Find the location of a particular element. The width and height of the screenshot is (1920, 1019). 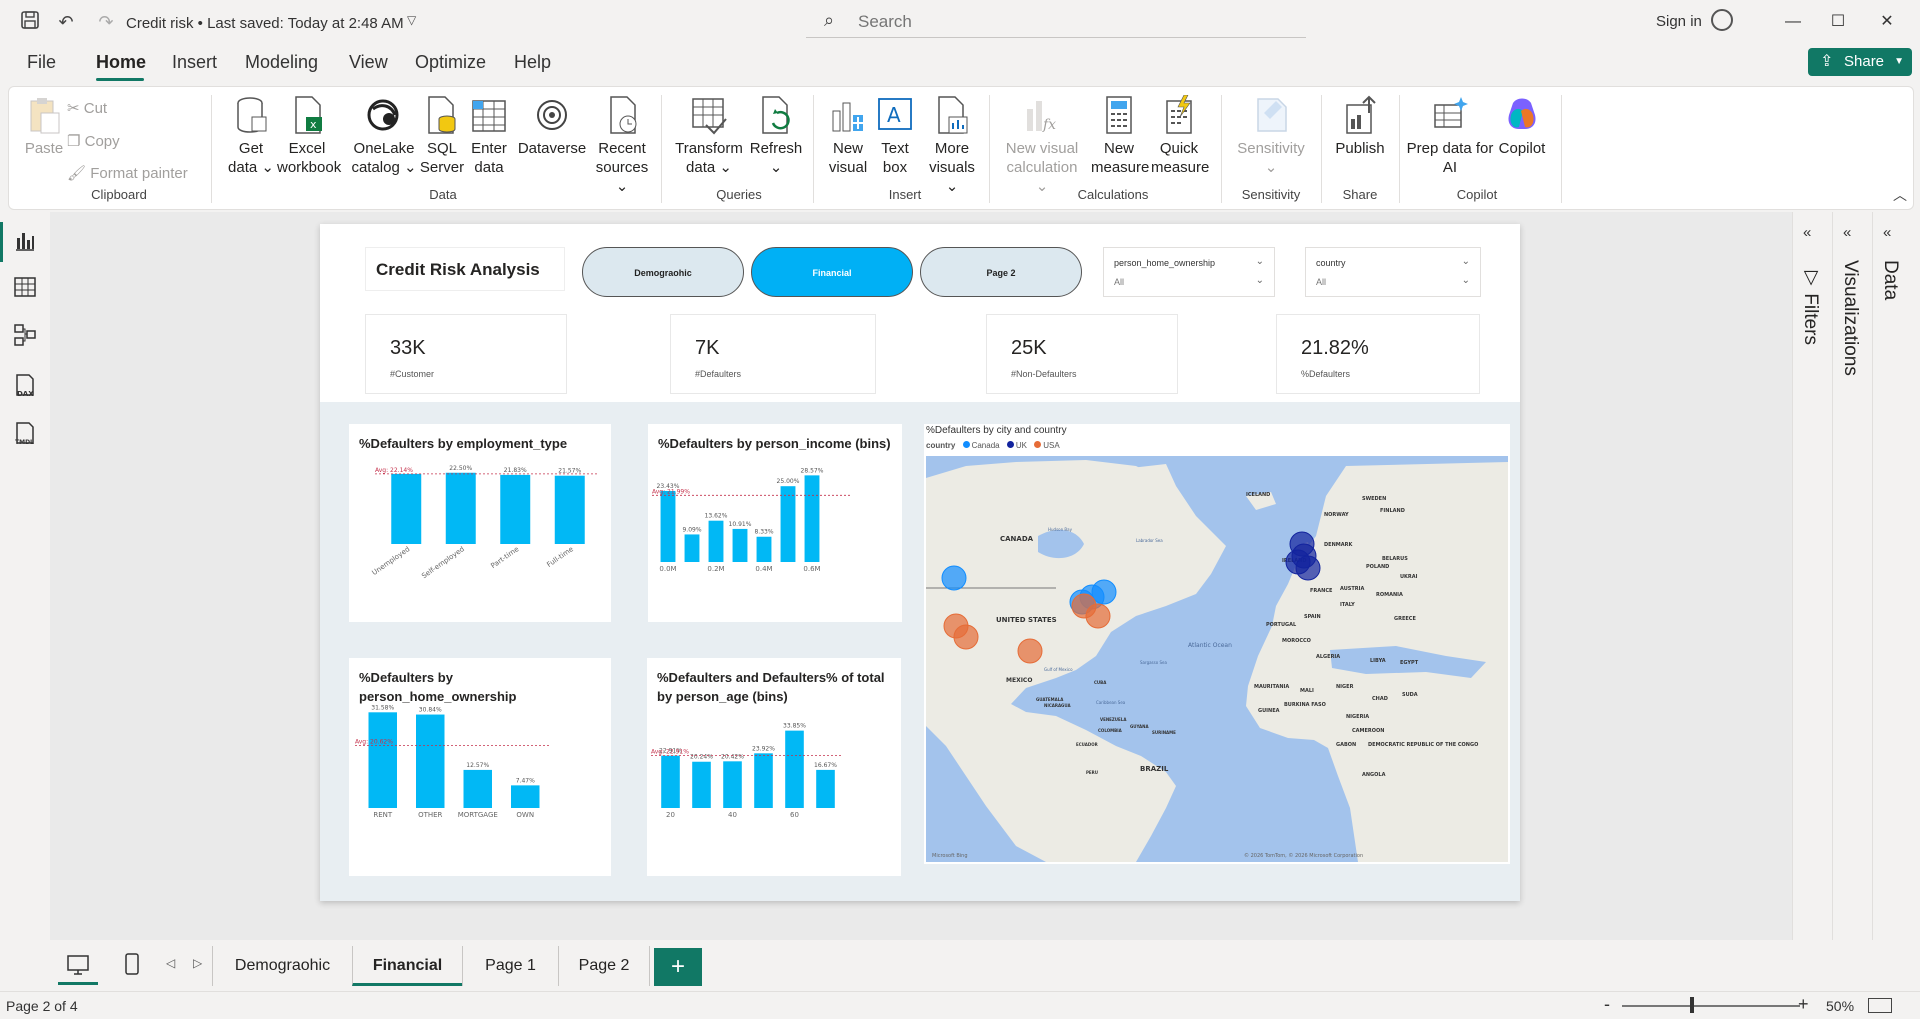

close-icon: ✕ is located at coordinates (1887, 22).